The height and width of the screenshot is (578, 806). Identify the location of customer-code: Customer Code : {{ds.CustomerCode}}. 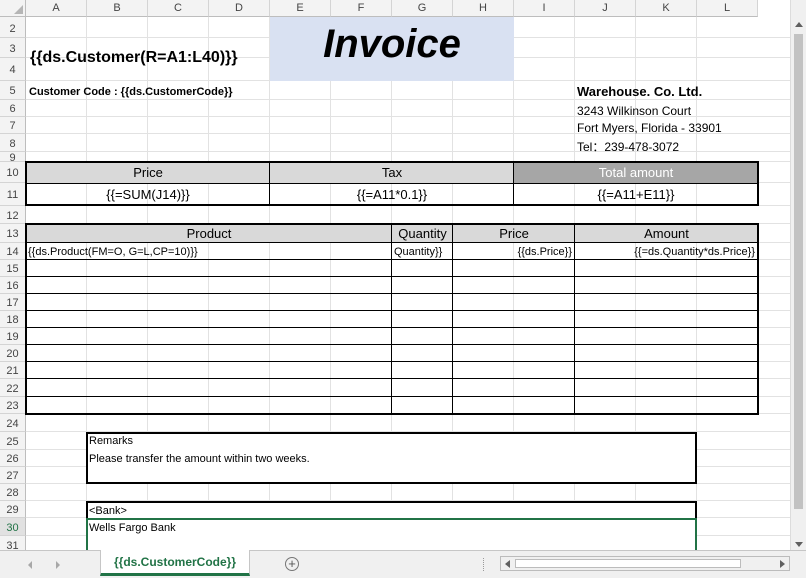
(131, 92).